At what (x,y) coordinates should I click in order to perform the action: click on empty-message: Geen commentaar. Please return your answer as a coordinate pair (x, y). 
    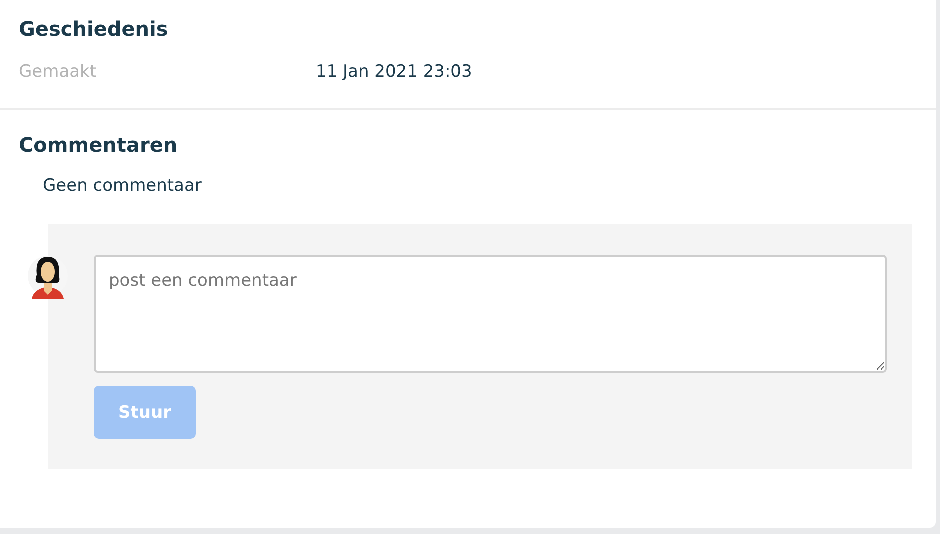
    Looking at the image, I should click on (123, 186).